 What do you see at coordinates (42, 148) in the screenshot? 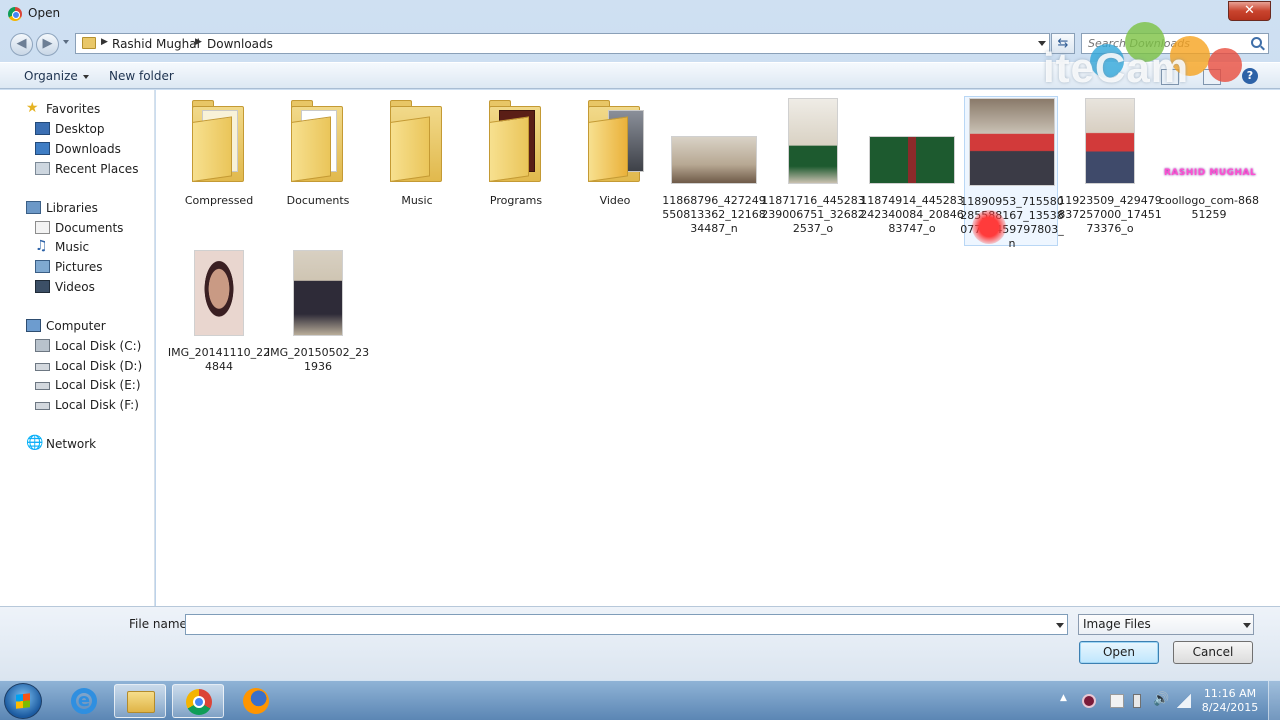
I see `downloads-icon` at bounding box center [42, 148].